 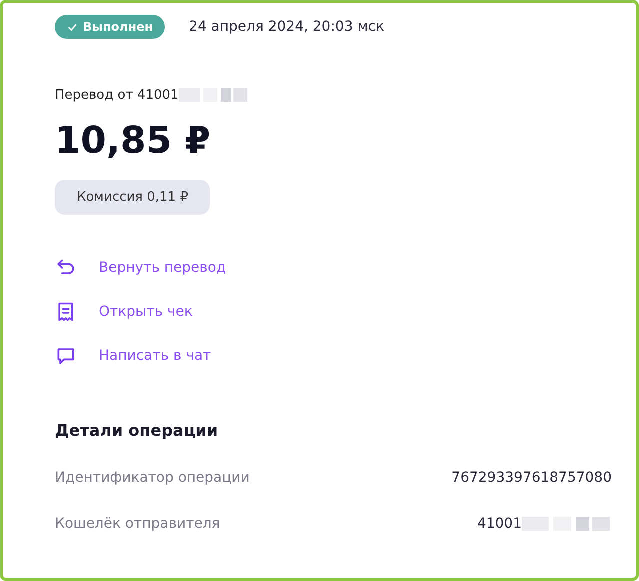 What do you see at coordinates (72, 27) in the screenshot?
I see `check-icon` at bounding box center [72, 27].